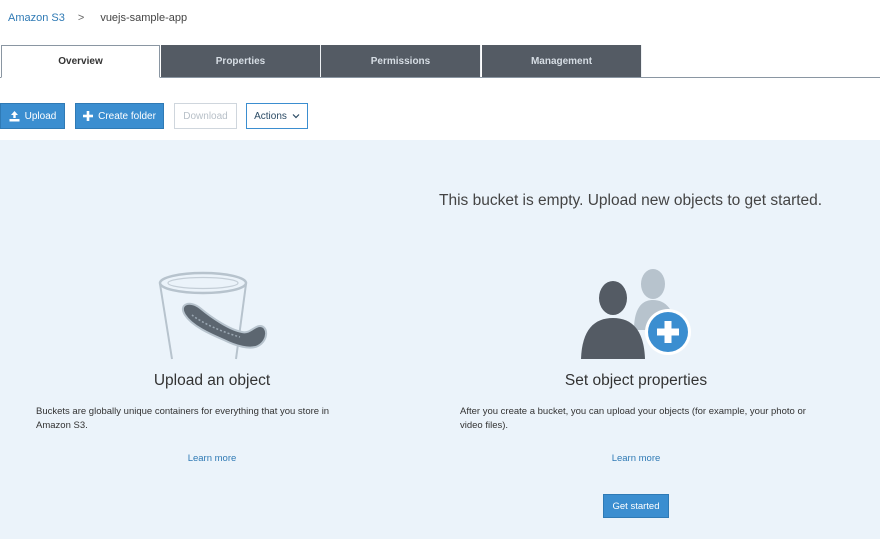 This screenshot has width=880, height=539. Describe the element at coordinates (241, 61) in the screenshot. I see `tab-properties: Properties` at that location.